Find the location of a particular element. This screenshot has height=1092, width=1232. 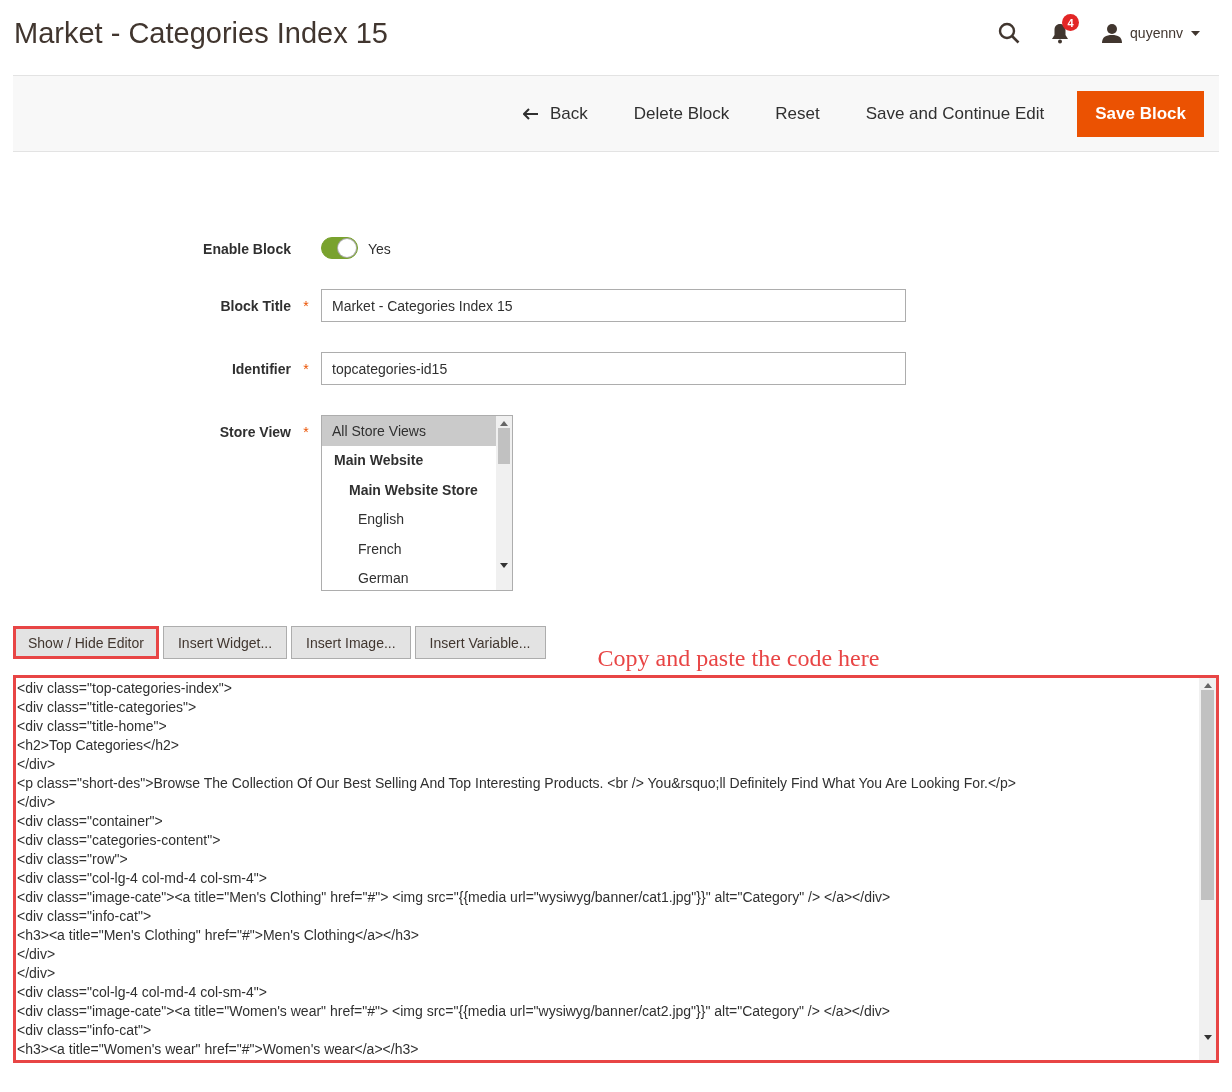

toggle-label: Yes is located at coordinates (379, 248).